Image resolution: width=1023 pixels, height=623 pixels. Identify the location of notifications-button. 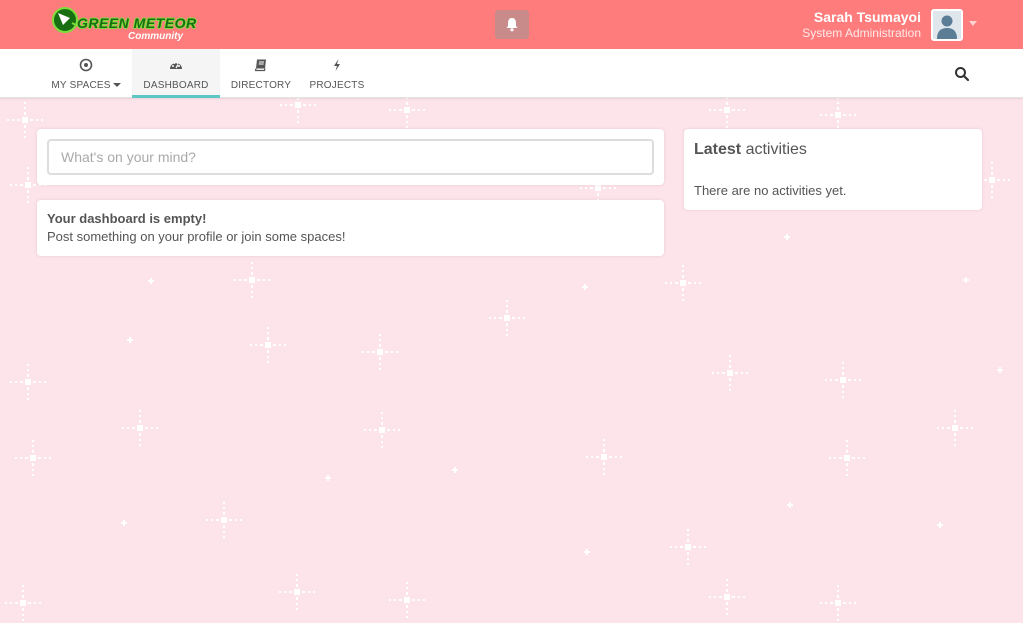
(512, 24).